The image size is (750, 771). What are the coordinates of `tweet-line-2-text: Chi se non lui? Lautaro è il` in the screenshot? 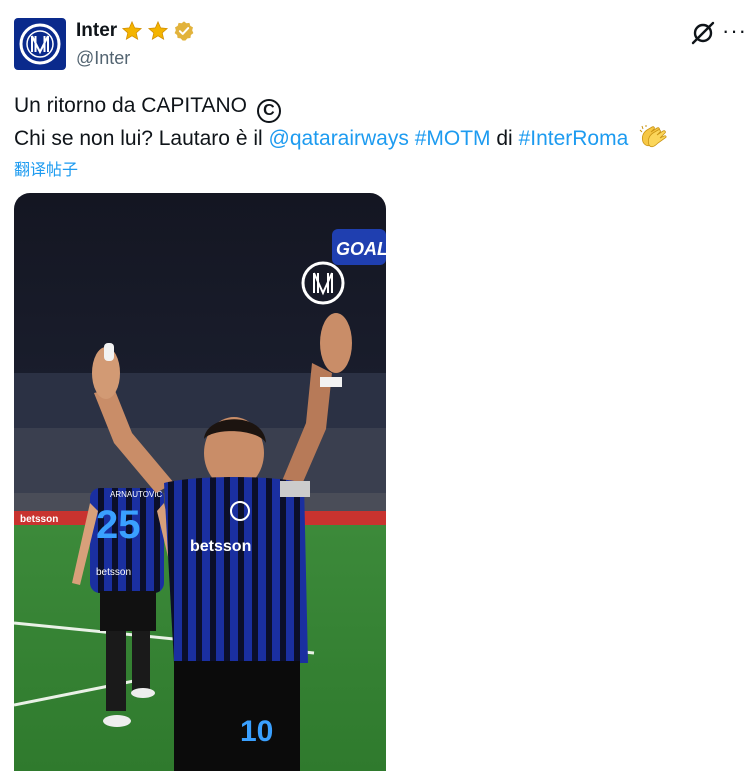 It's located at (141, 138).